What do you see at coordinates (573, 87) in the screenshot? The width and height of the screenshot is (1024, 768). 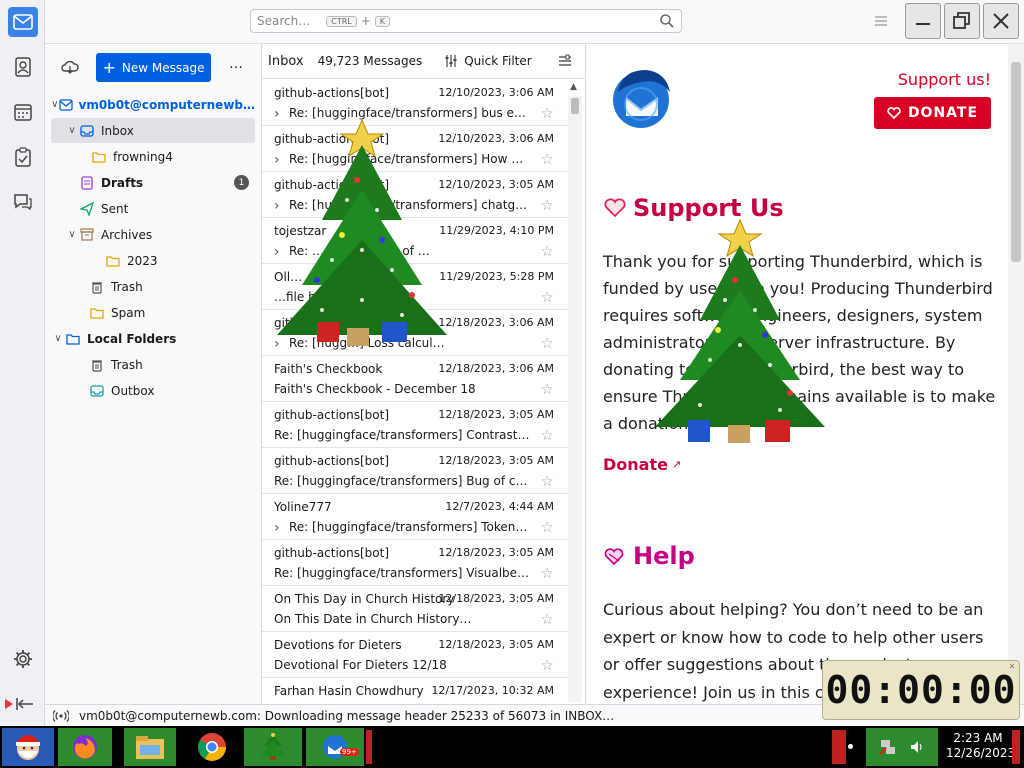 I see `scroll-up-arrow: ▲` at bounding box center [573, 87].